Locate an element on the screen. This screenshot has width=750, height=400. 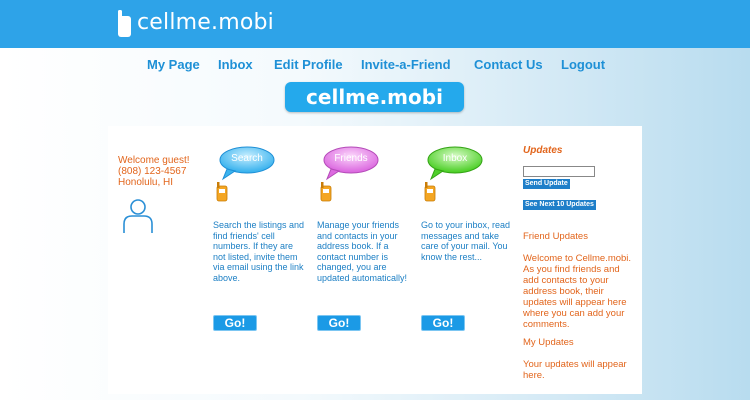
nav-inbox: Inbox is located at coordinates (235, 64).